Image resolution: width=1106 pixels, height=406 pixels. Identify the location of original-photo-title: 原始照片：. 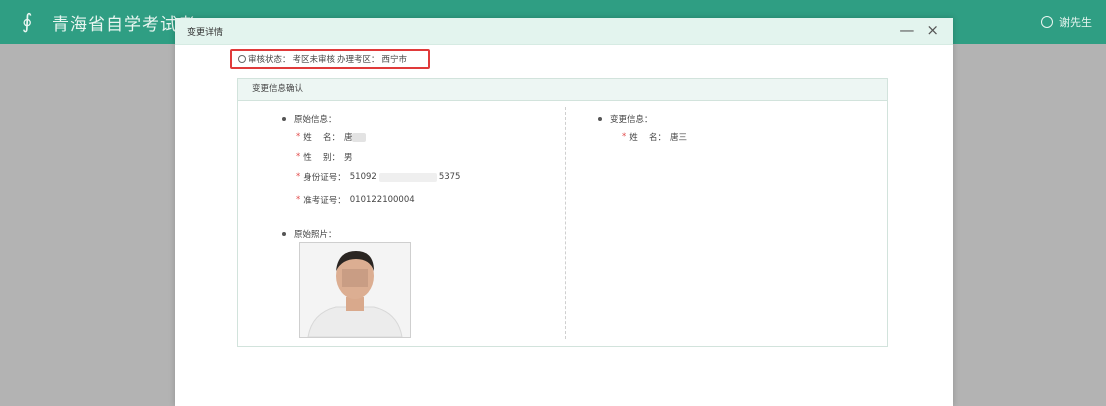
(309, 234).